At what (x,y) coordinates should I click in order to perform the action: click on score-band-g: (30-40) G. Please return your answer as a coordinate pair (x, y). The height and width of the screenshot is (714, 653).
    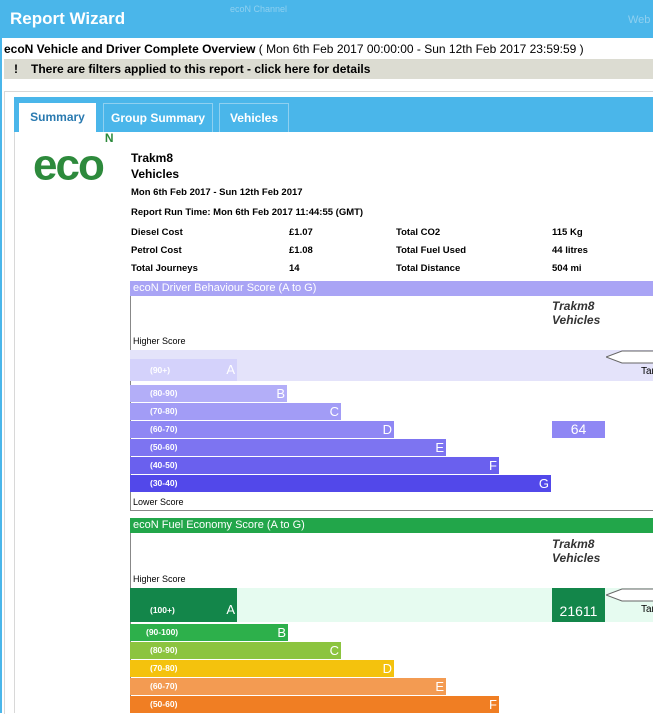
    Looking at the image, I should click on (340, 483).